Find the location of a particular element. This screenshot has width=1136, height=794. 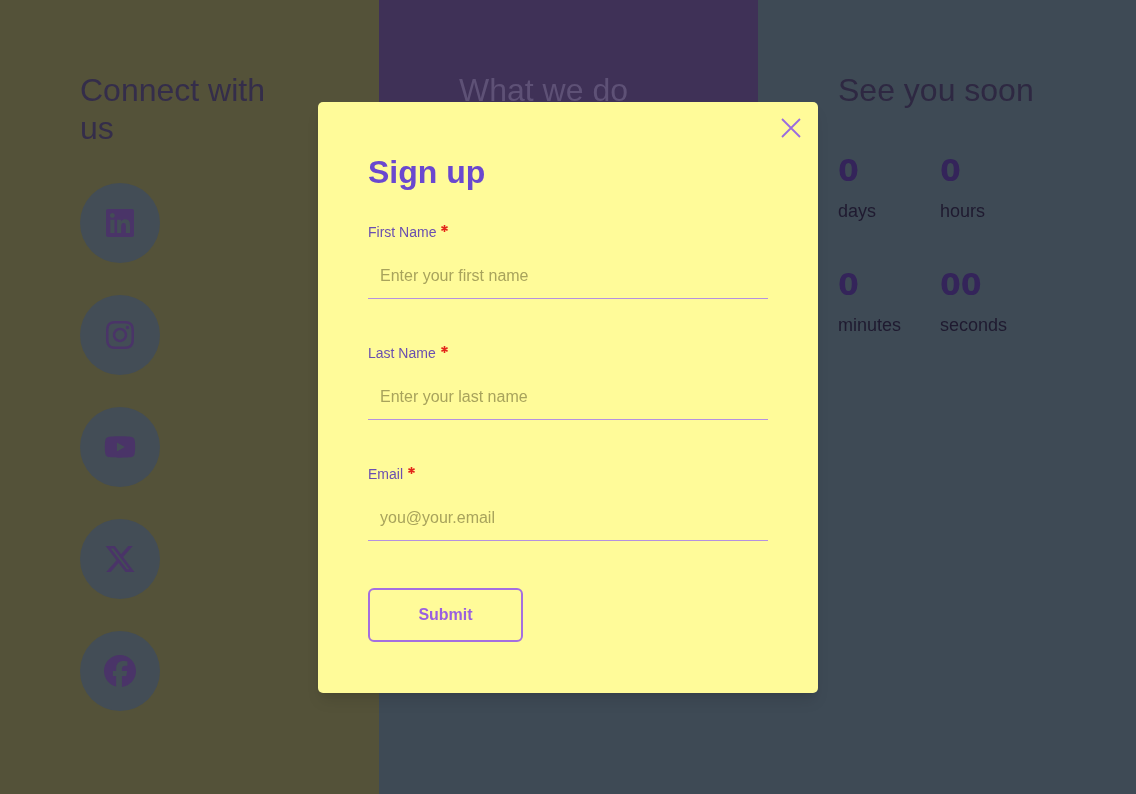

submit-button: Submit is located at coordinates (445, 615).